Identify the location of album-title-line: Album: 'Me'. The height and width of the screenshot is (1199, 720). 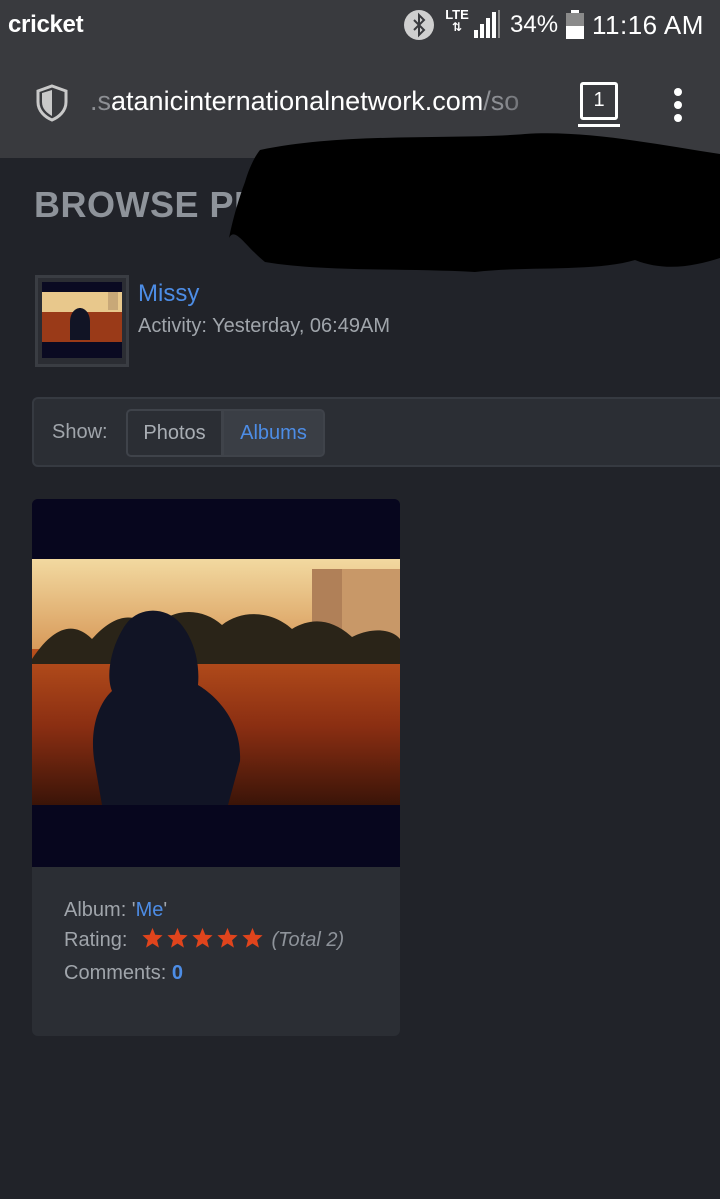
(214, 910).